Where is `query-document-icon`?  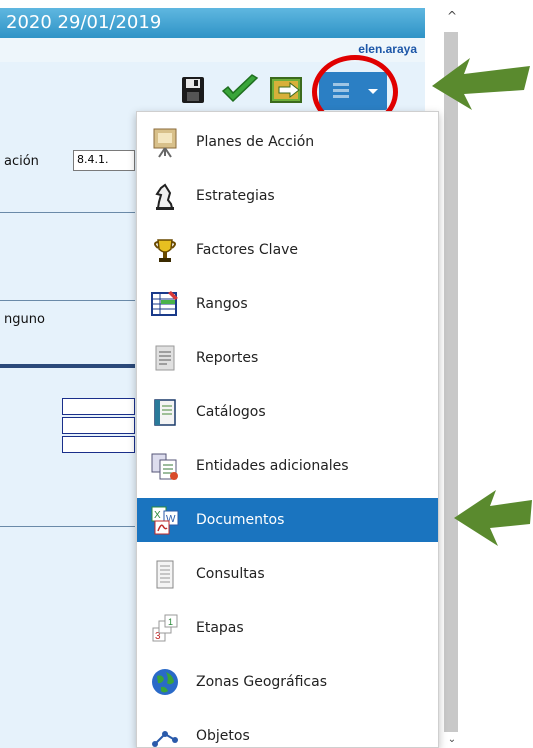
query-document-icon is located at coordinates (165, 574).